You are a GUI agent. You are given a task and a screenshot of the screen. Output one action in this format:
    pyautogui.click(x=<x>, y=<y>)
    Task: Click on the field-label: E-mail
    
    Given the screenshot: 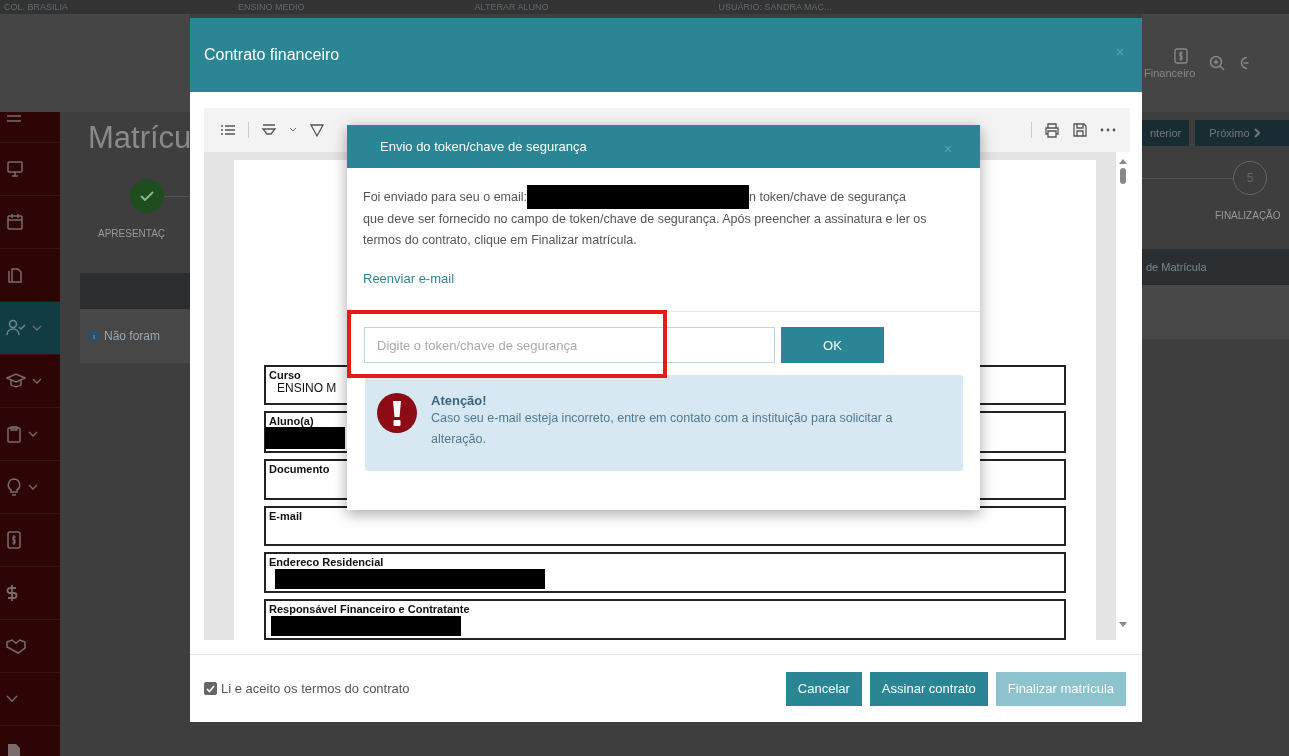 What is the action you would take?
    pyautogui.click(x=285, y=515)
    